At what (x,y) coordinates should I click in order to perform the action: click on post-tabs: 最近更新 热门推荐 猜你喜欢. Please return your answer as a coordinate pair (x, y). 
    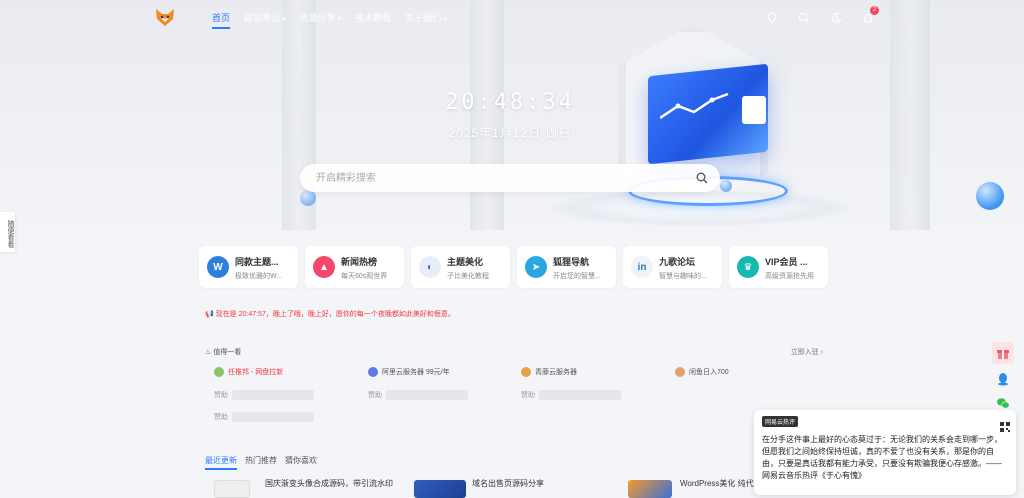
    Looking at the image, I should click on (261, 462).